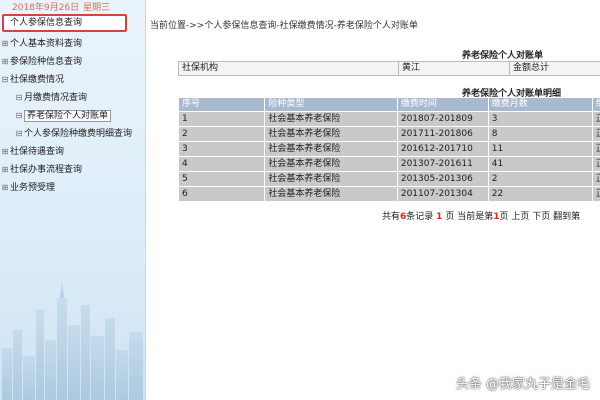  What do you see at coordinates (554, 68) in the screenshot?
I see `table-cell: 金额总计` at bounding box center [554, 68].